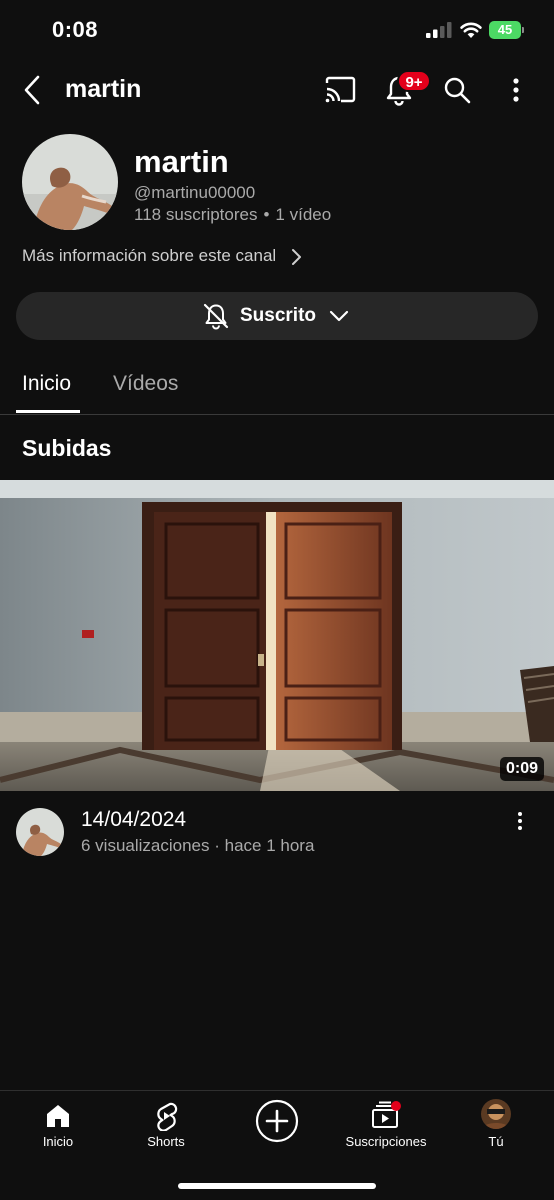  Describe the element at coordinates (166, 1141) in the screenshot. I see `nav-label-shorts: Shorts` at that location.